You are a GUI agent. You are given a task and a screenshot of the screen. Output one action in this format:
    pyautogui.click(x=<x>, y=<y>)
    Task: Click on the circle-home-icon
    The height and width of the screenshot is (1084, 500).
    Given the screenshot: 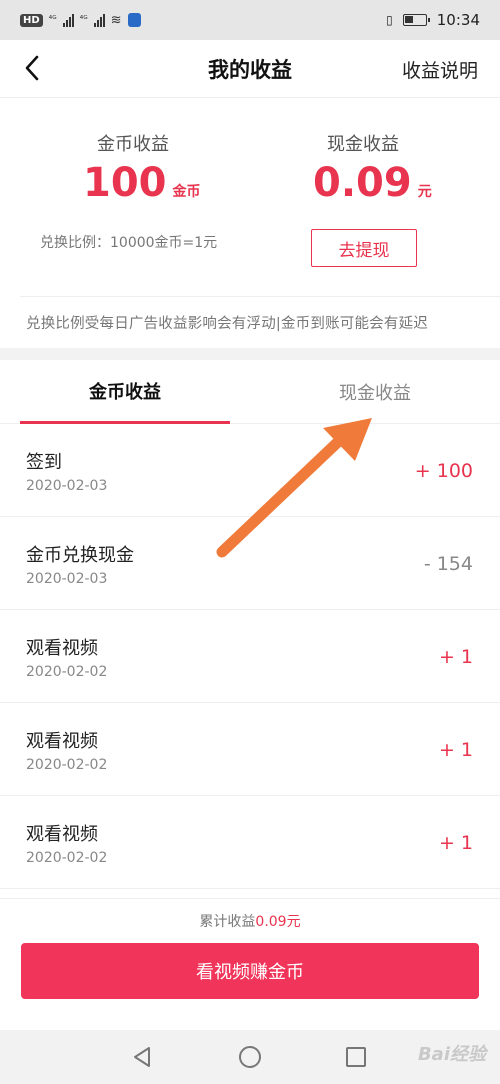 What is the action you would take?
    pyautogui.click(x=250, y=1057)
    